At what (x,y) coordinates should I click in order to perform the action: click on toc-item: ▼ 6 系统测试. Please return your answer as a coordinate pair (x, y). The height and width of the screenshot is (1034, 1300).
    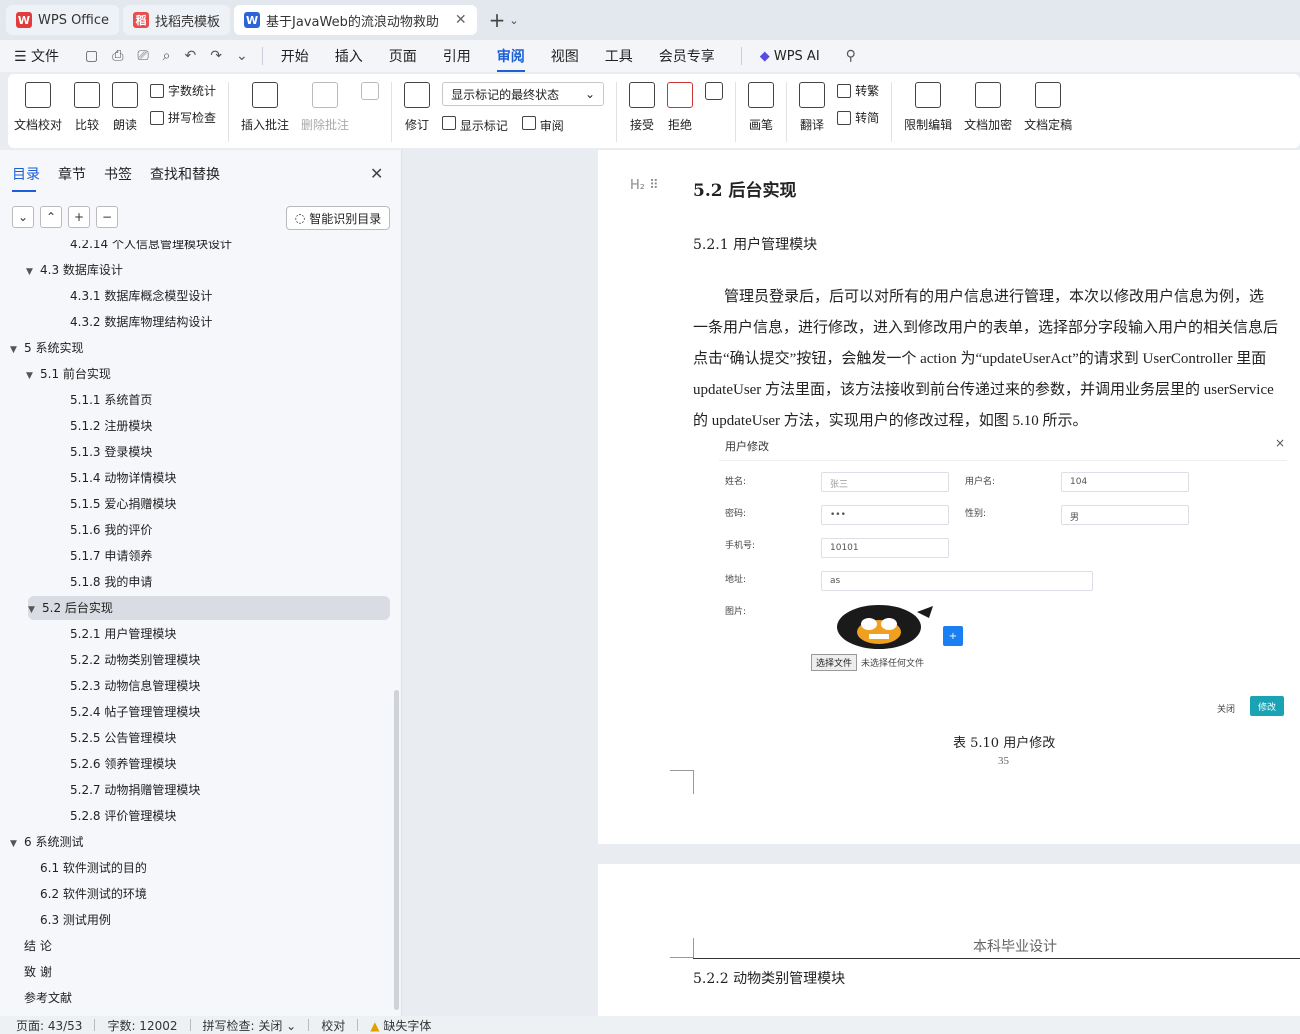
    Looking at the image, I should click on (46, 842).